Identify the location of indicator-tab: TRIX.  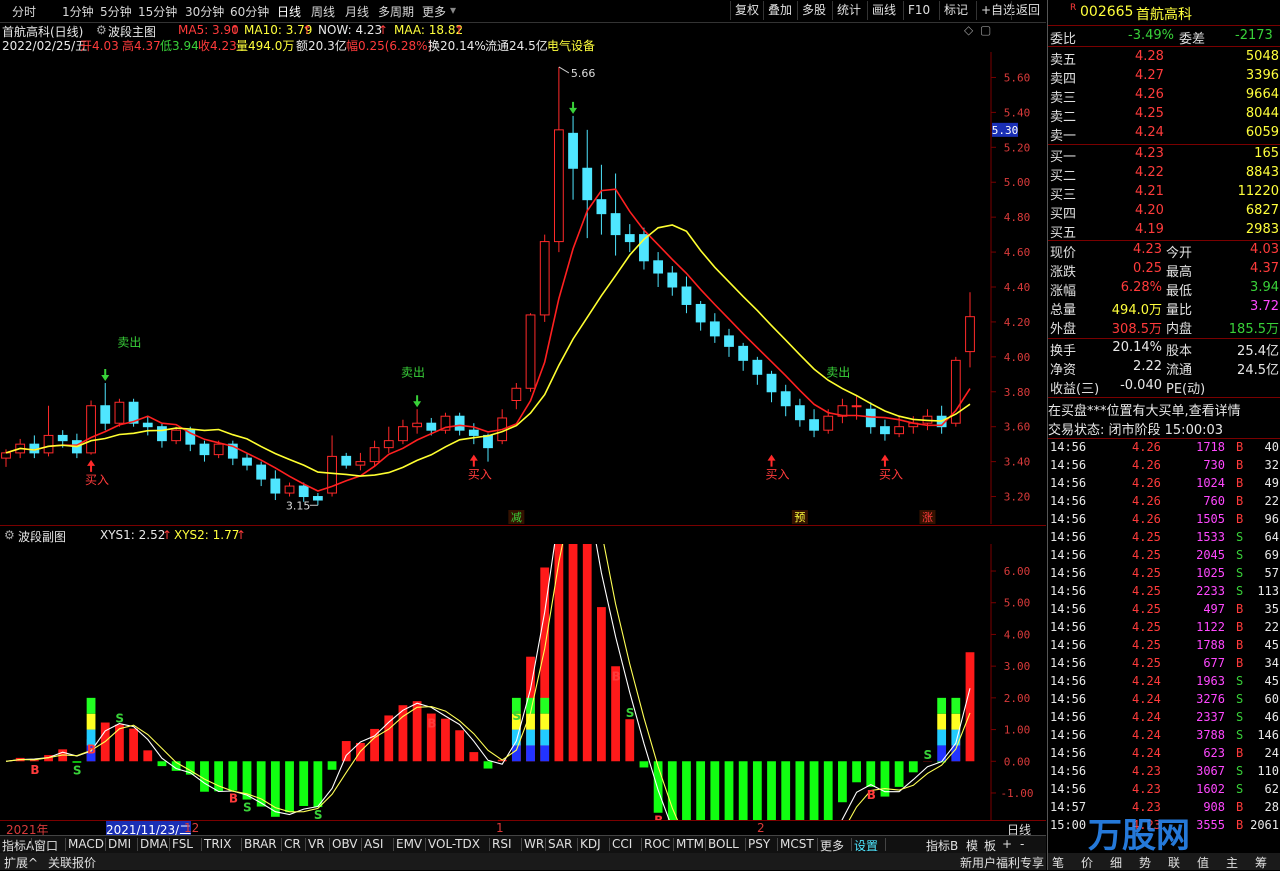
(217, 844).